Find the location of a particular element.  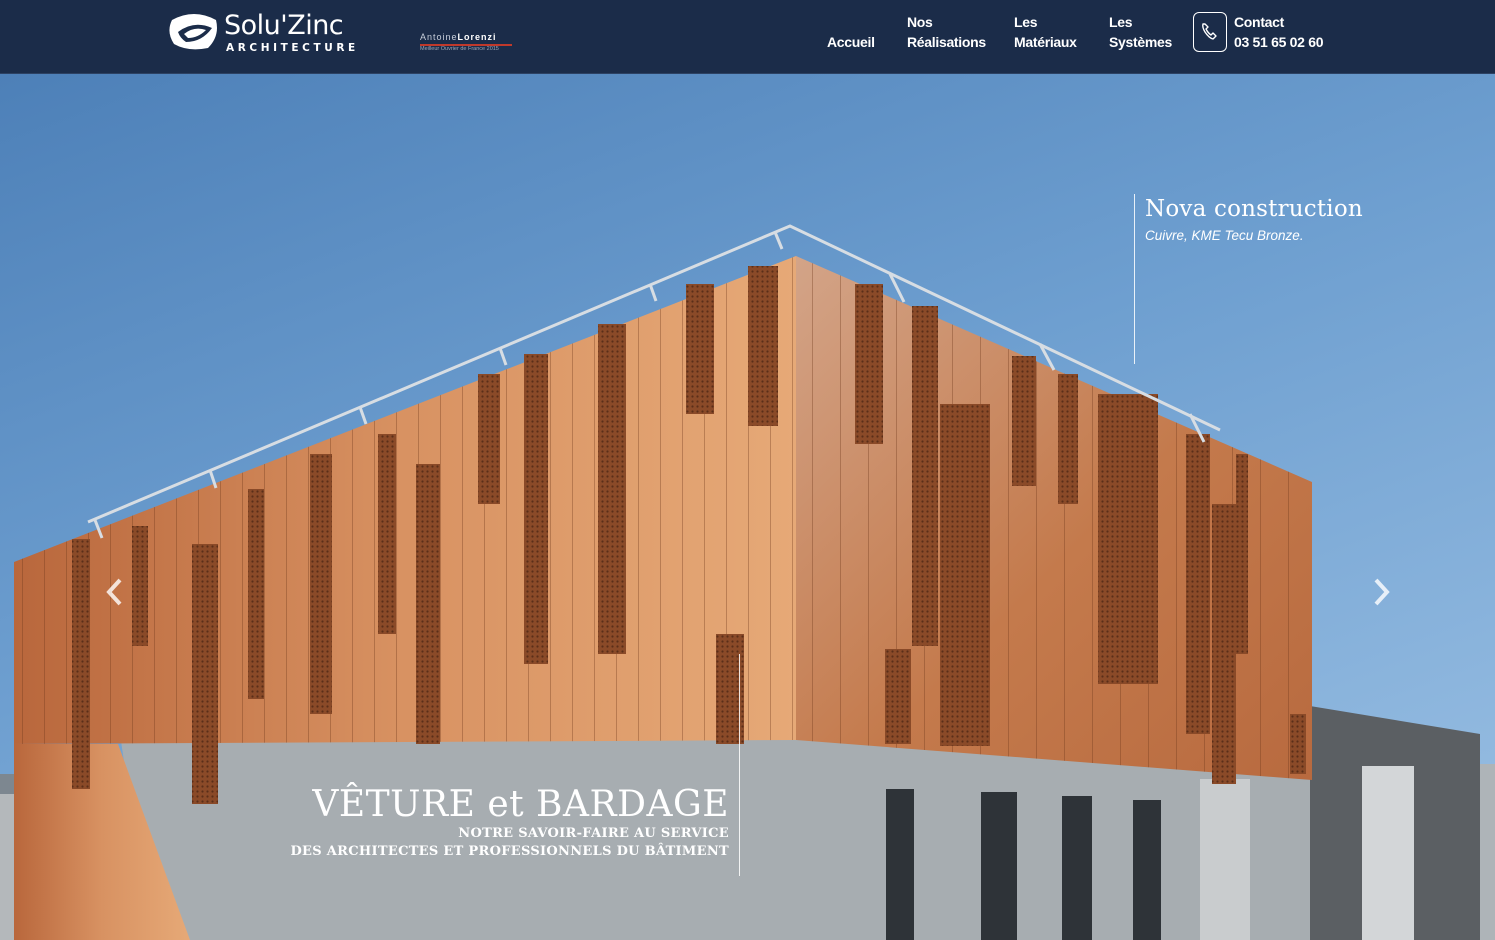

nav-materiaux-line2: Matériaux is located at coordinates (1045, 42).